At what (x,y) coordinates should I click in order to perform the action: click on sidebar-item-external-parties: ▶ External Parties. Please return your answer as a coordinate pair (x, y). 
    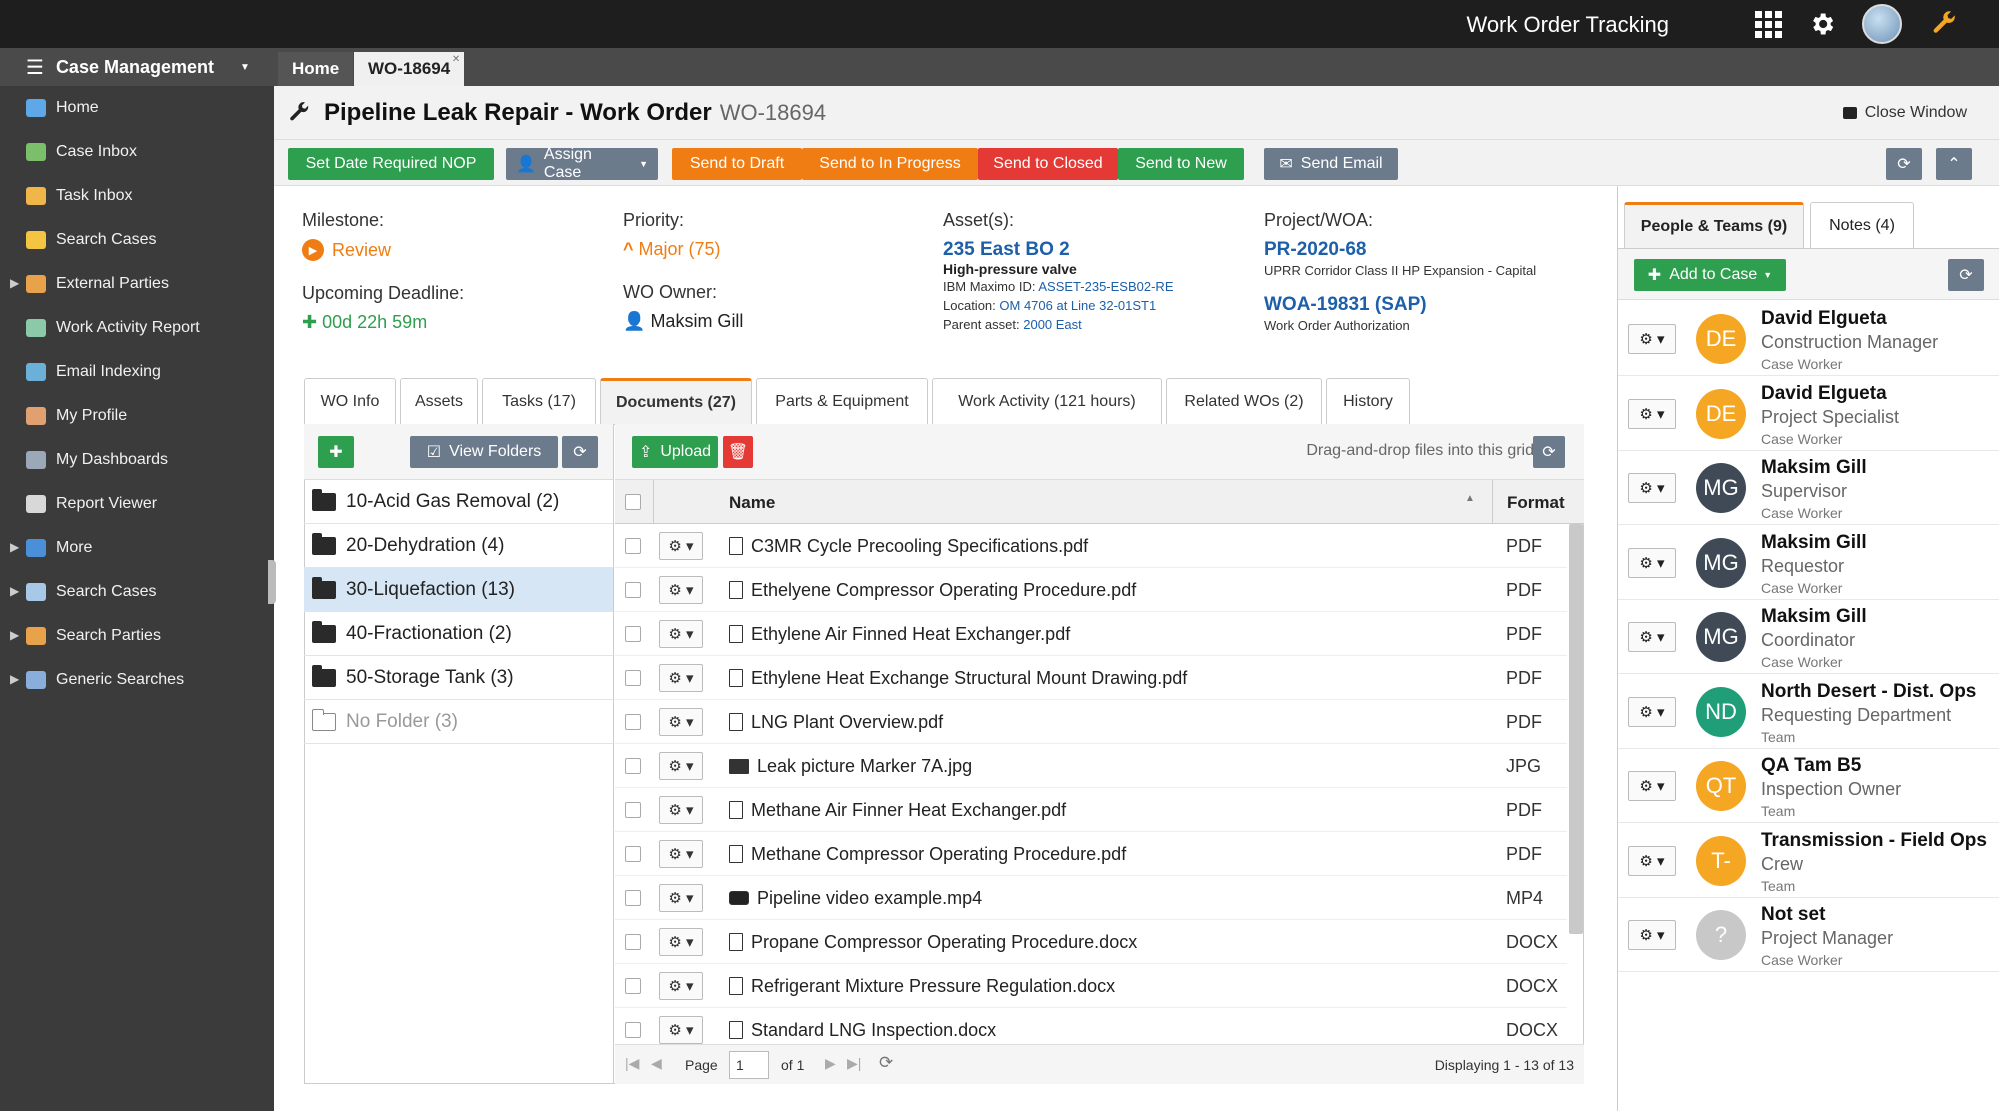
    Looking at the image, I should click on (137, 284).